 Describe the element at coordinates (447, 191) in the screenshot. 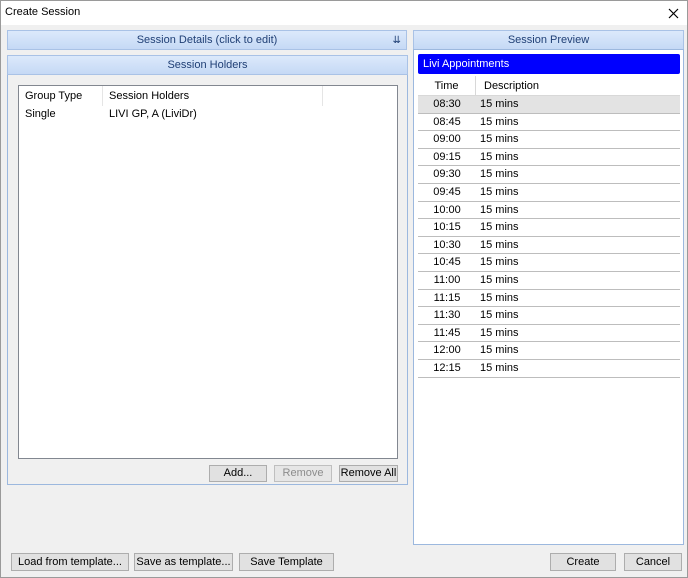

I see `time-cell: 09:45` at that location.